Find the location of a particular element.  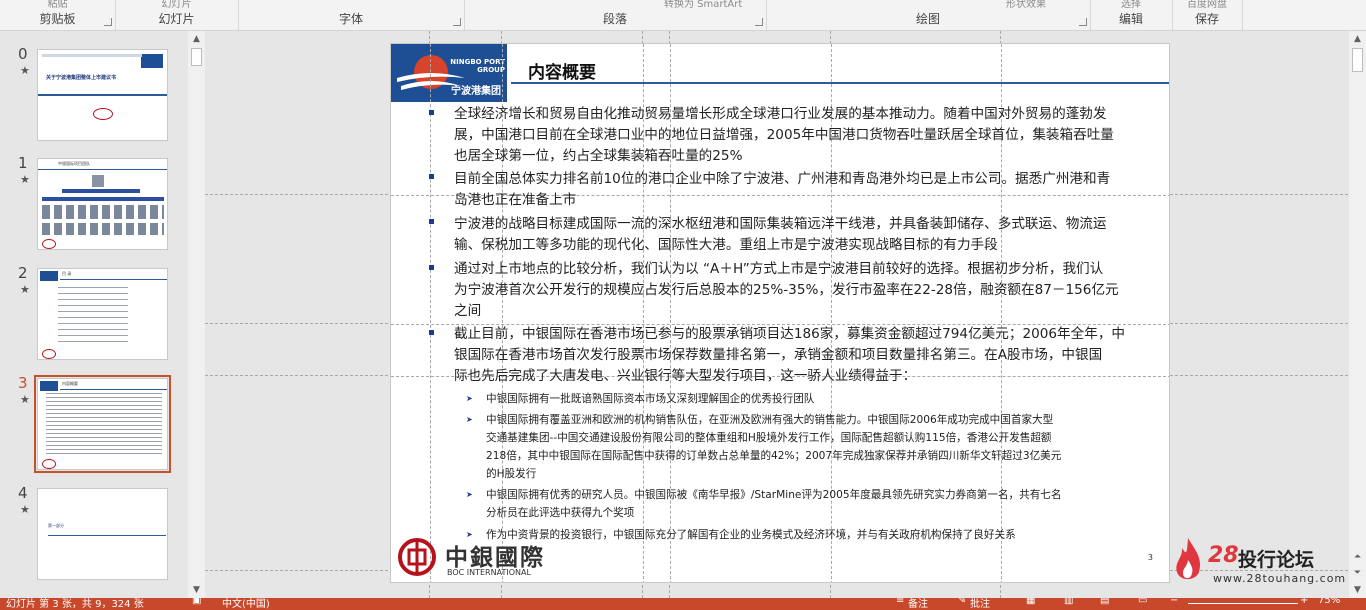

thumbnail-number: 4 is located at coordinates (23, 493).